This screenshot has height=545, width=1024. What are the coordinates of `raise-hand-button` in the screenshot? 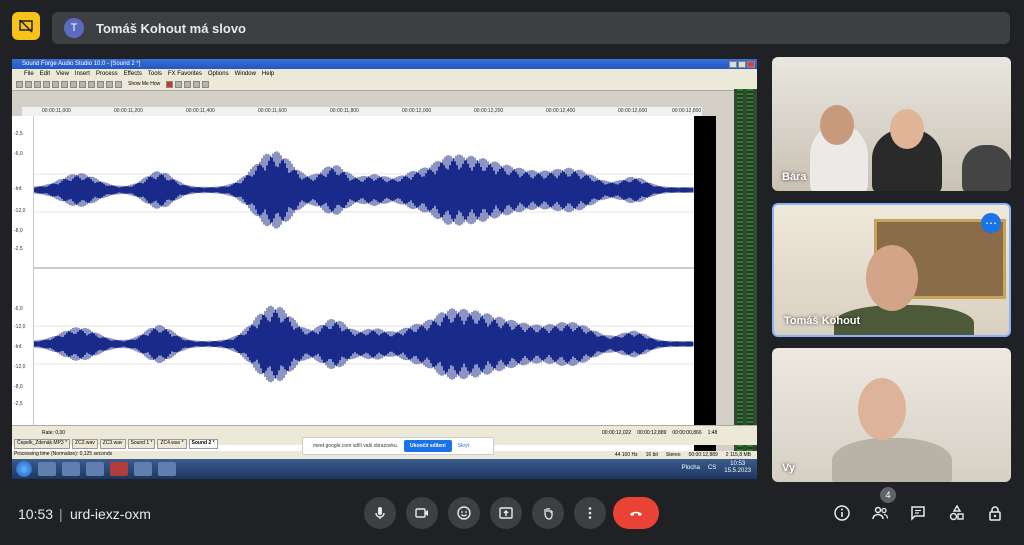 It's located at (548, 513).